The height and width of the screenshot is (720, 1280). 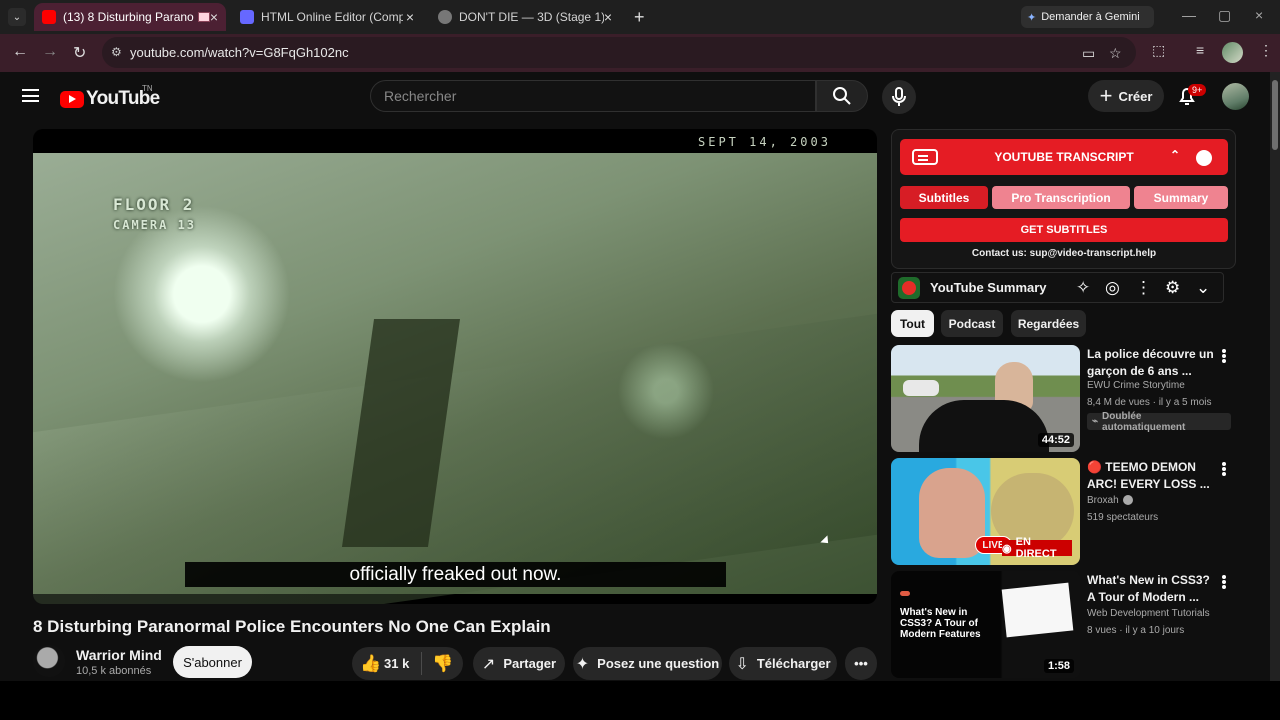 I want to click on share-button: ↗ Partager, so click(x=519, y=663).